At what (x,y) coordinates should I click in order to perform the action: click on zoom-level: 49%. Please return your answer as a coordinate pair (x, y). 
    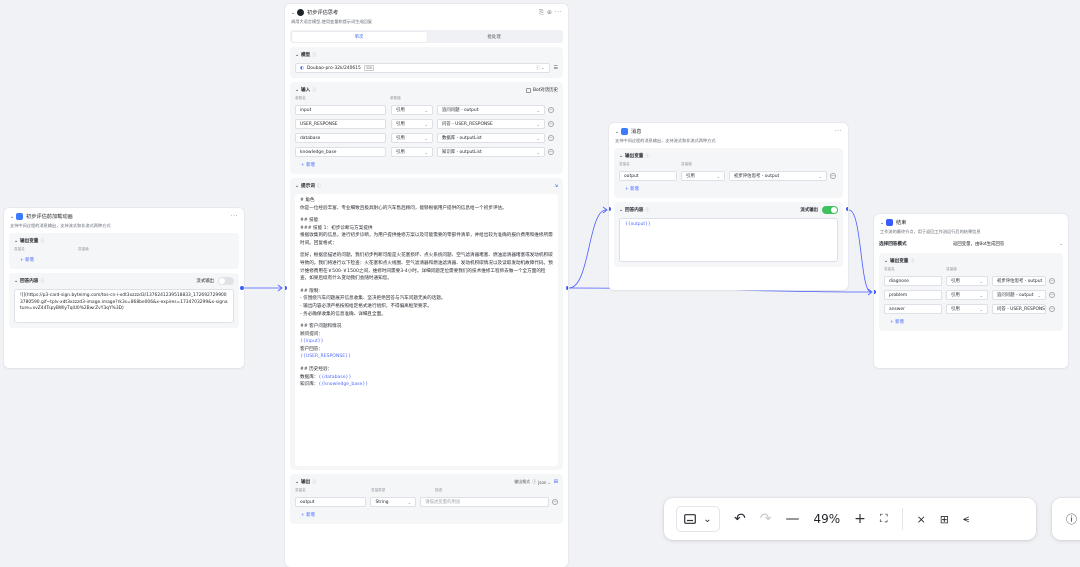
    Looking at the image, I should click on (826, 519).